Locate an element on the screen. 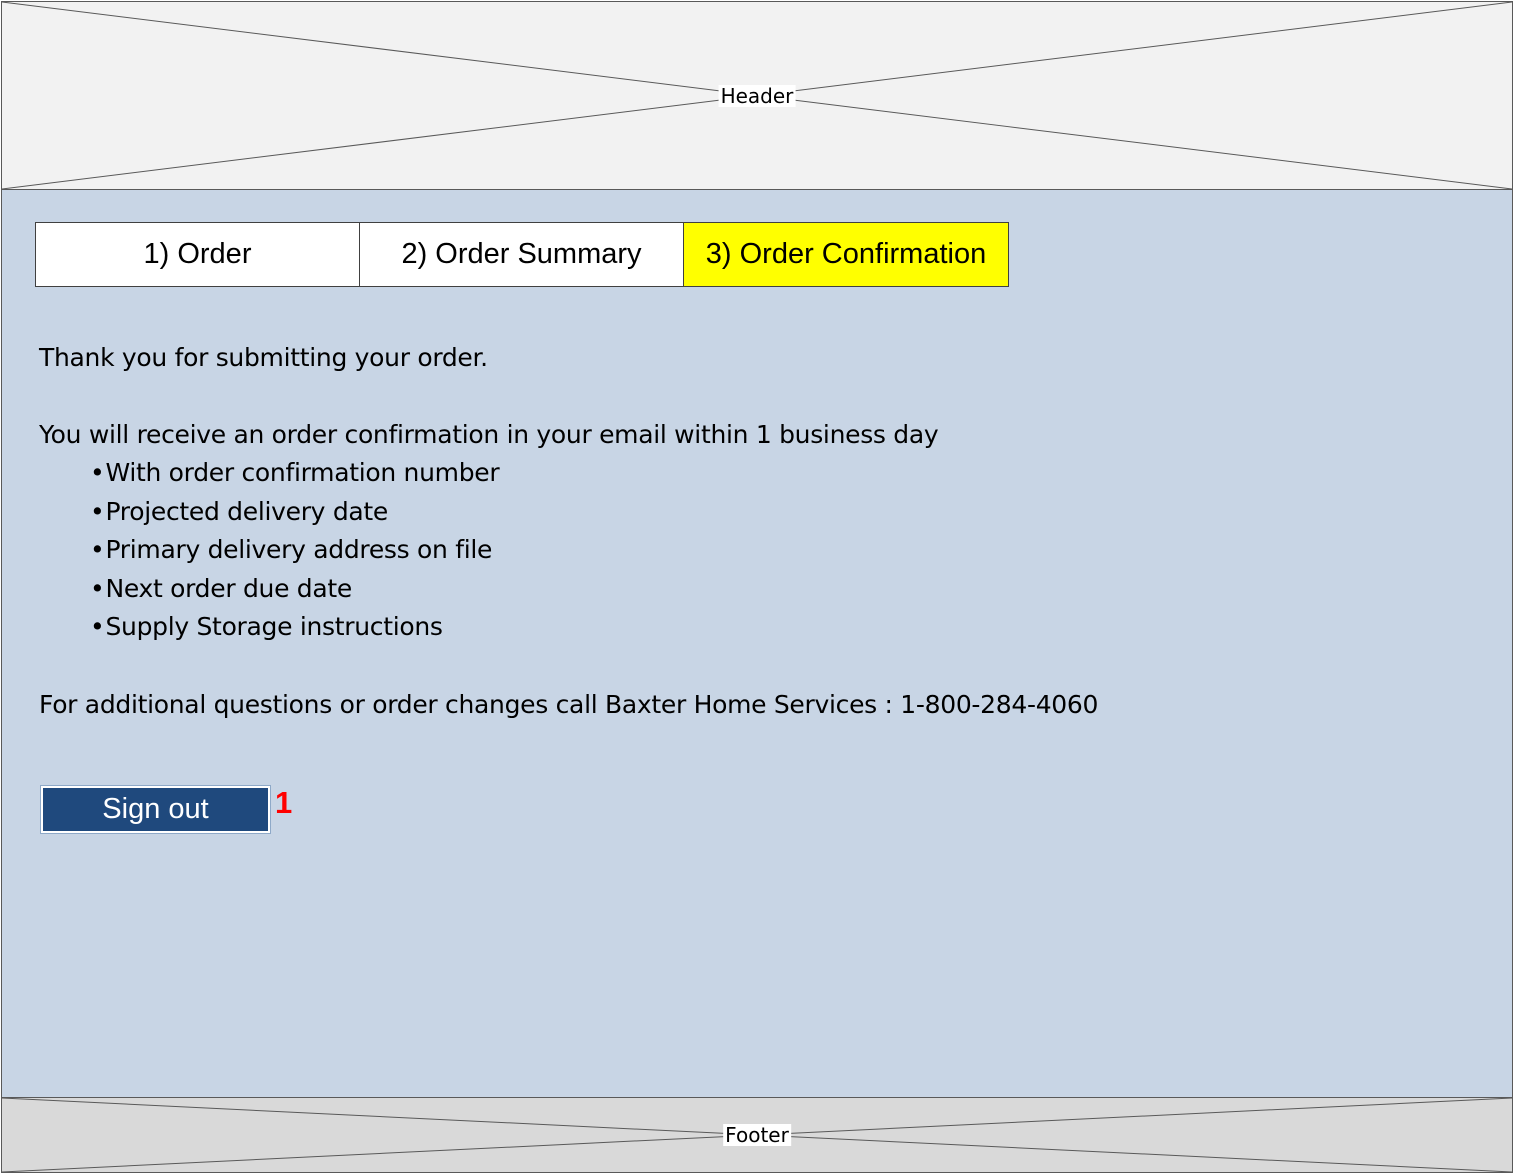  list-item-label: With order confirmation number is located at coordinates (302, 472).